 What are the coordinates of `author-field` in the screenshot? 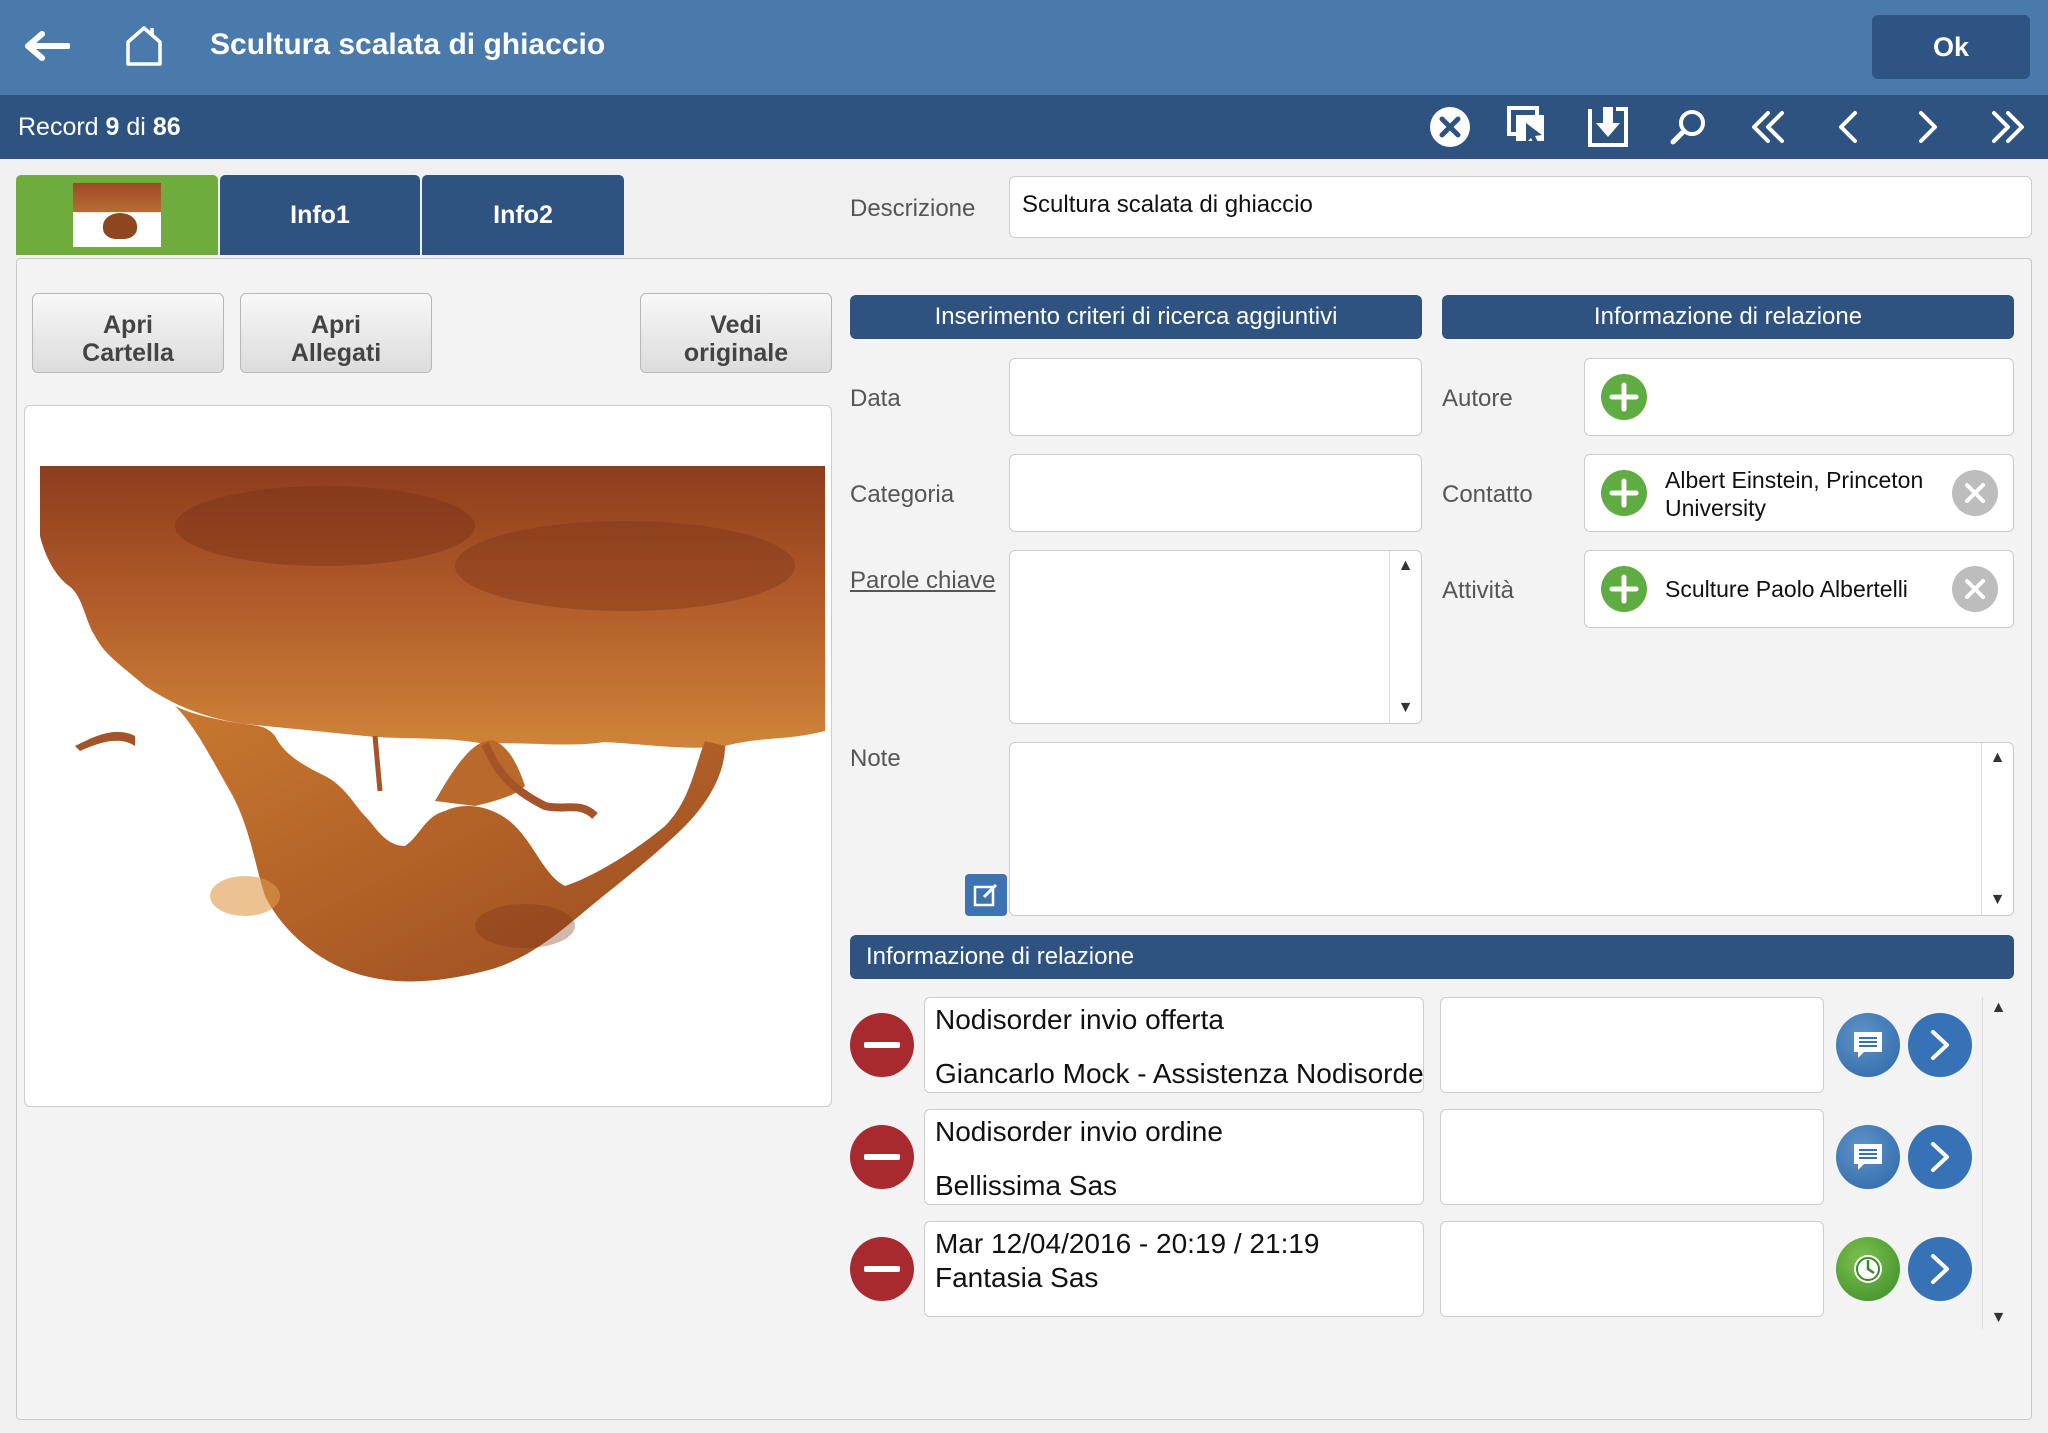 It's located at (1799, 397).